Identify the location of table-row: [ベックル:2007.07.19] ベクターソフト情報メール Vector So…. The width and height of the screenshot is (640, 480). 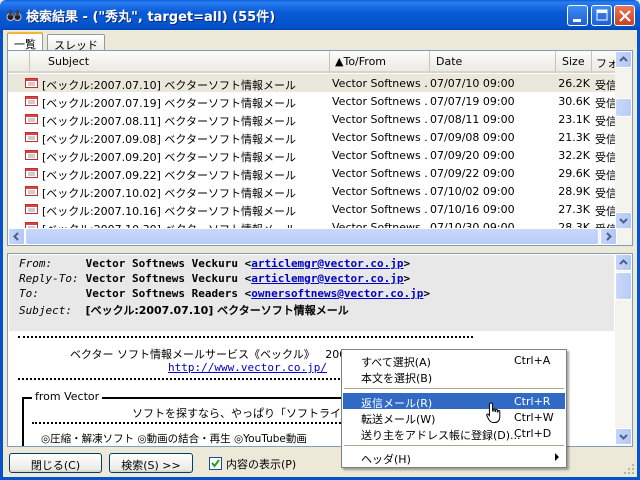
(313, 101).